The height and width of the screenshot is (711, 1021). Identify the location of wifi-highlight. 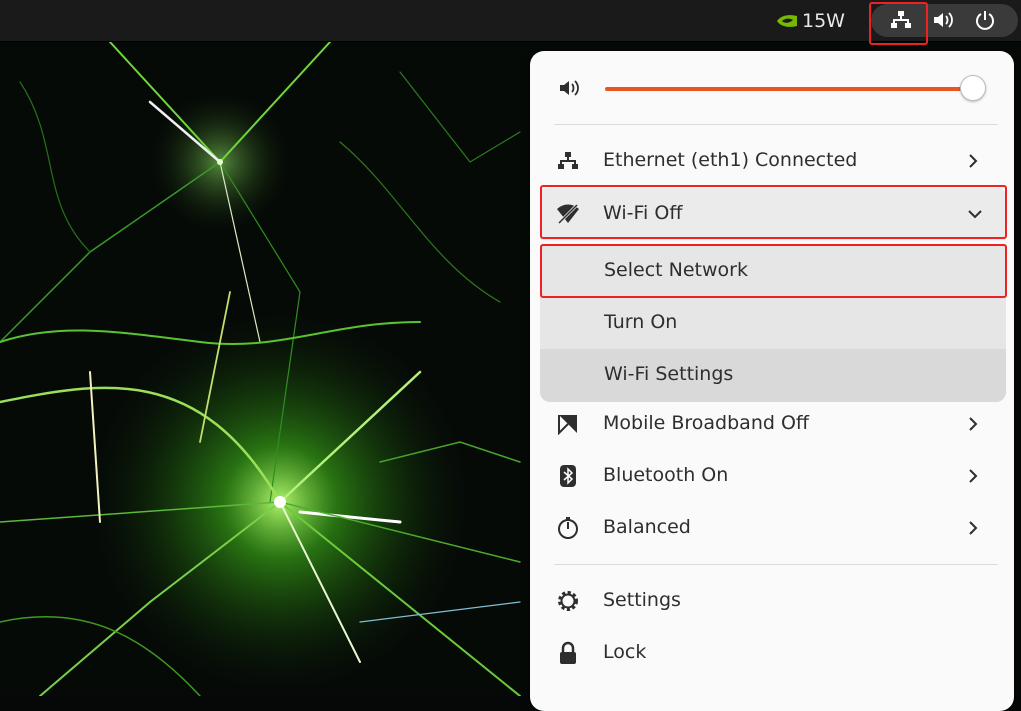
(773, 212).